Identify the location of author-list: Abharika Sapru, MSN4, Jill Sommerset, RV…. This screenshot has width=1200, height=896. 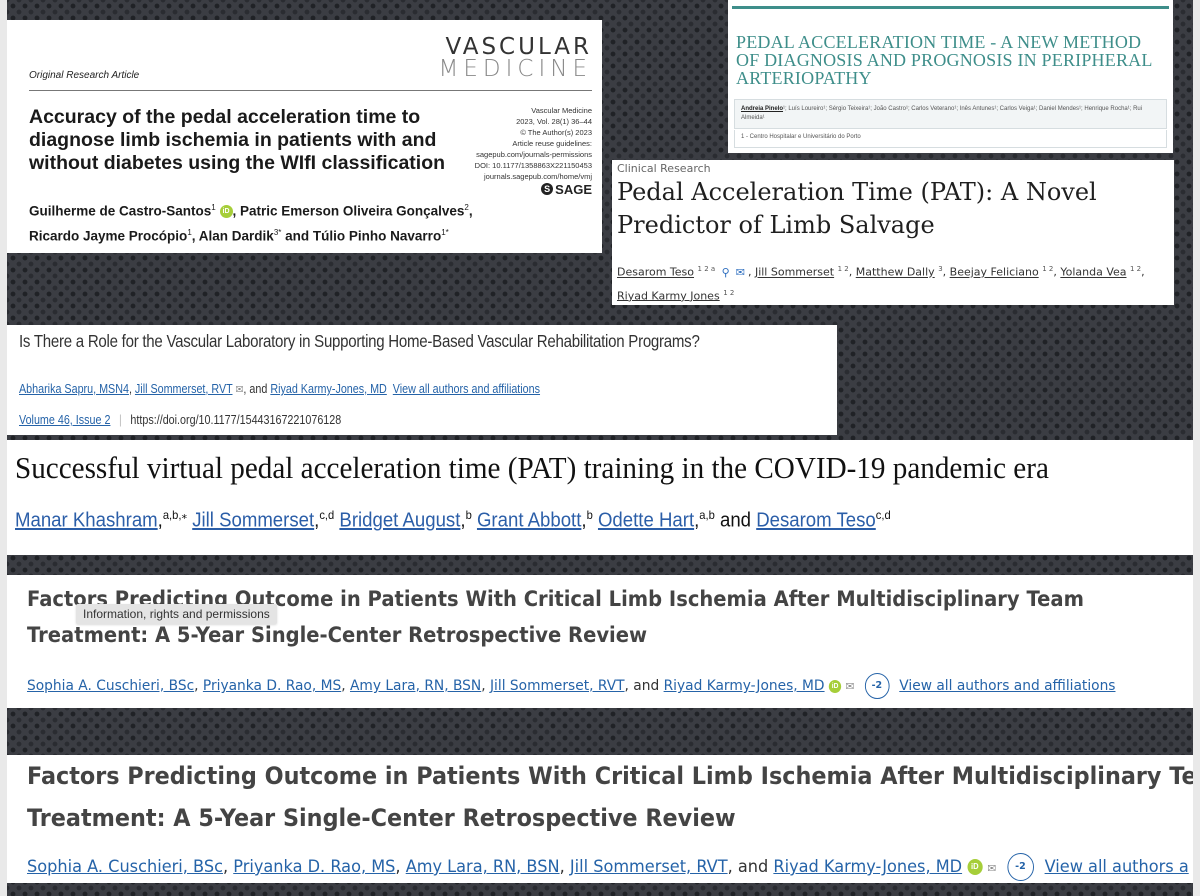
(280, 389).